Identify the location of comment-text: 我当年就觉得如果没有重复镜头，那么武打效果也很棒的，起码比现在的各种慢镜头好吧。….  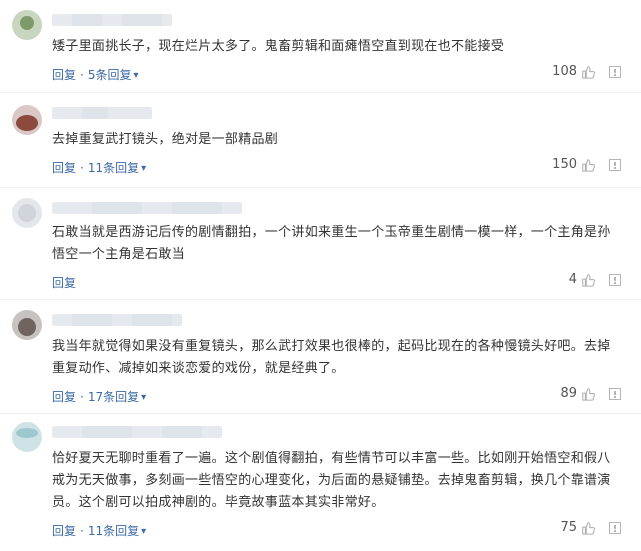
(331, 357).